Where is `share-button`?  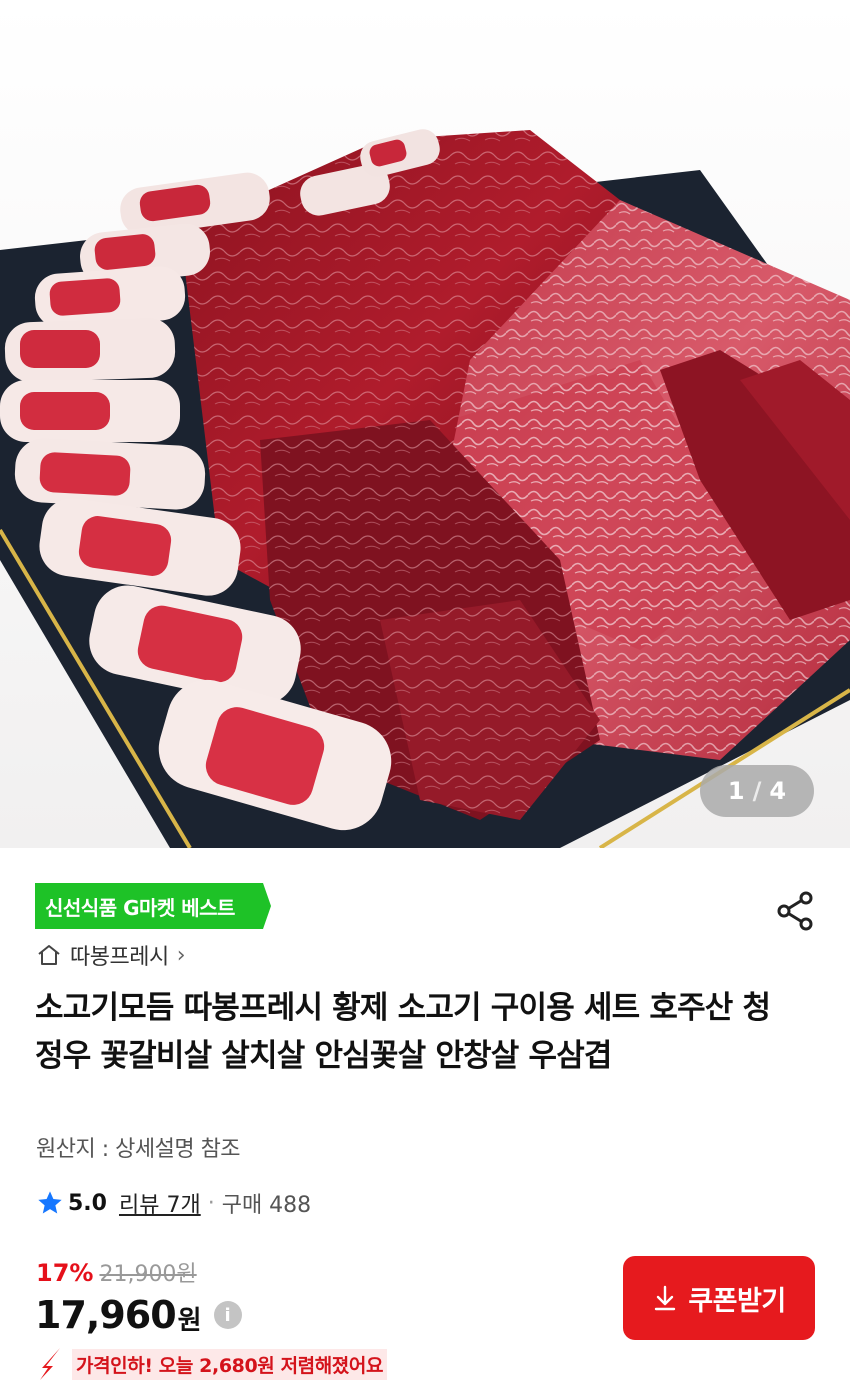 share-button is located at coordinates (796, 911).